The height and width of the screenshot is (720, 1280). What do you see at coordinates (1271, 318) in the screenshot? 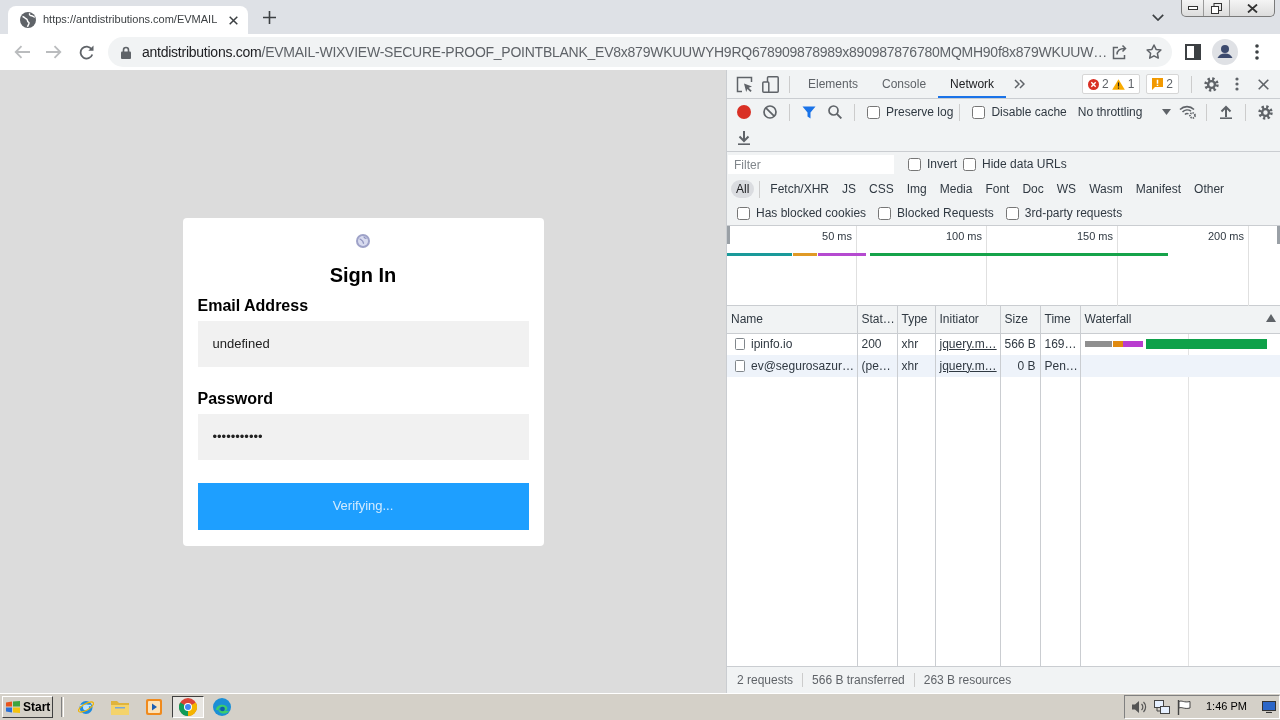
I see `sort-ascending-icon` at bounding box center [1271, 318].